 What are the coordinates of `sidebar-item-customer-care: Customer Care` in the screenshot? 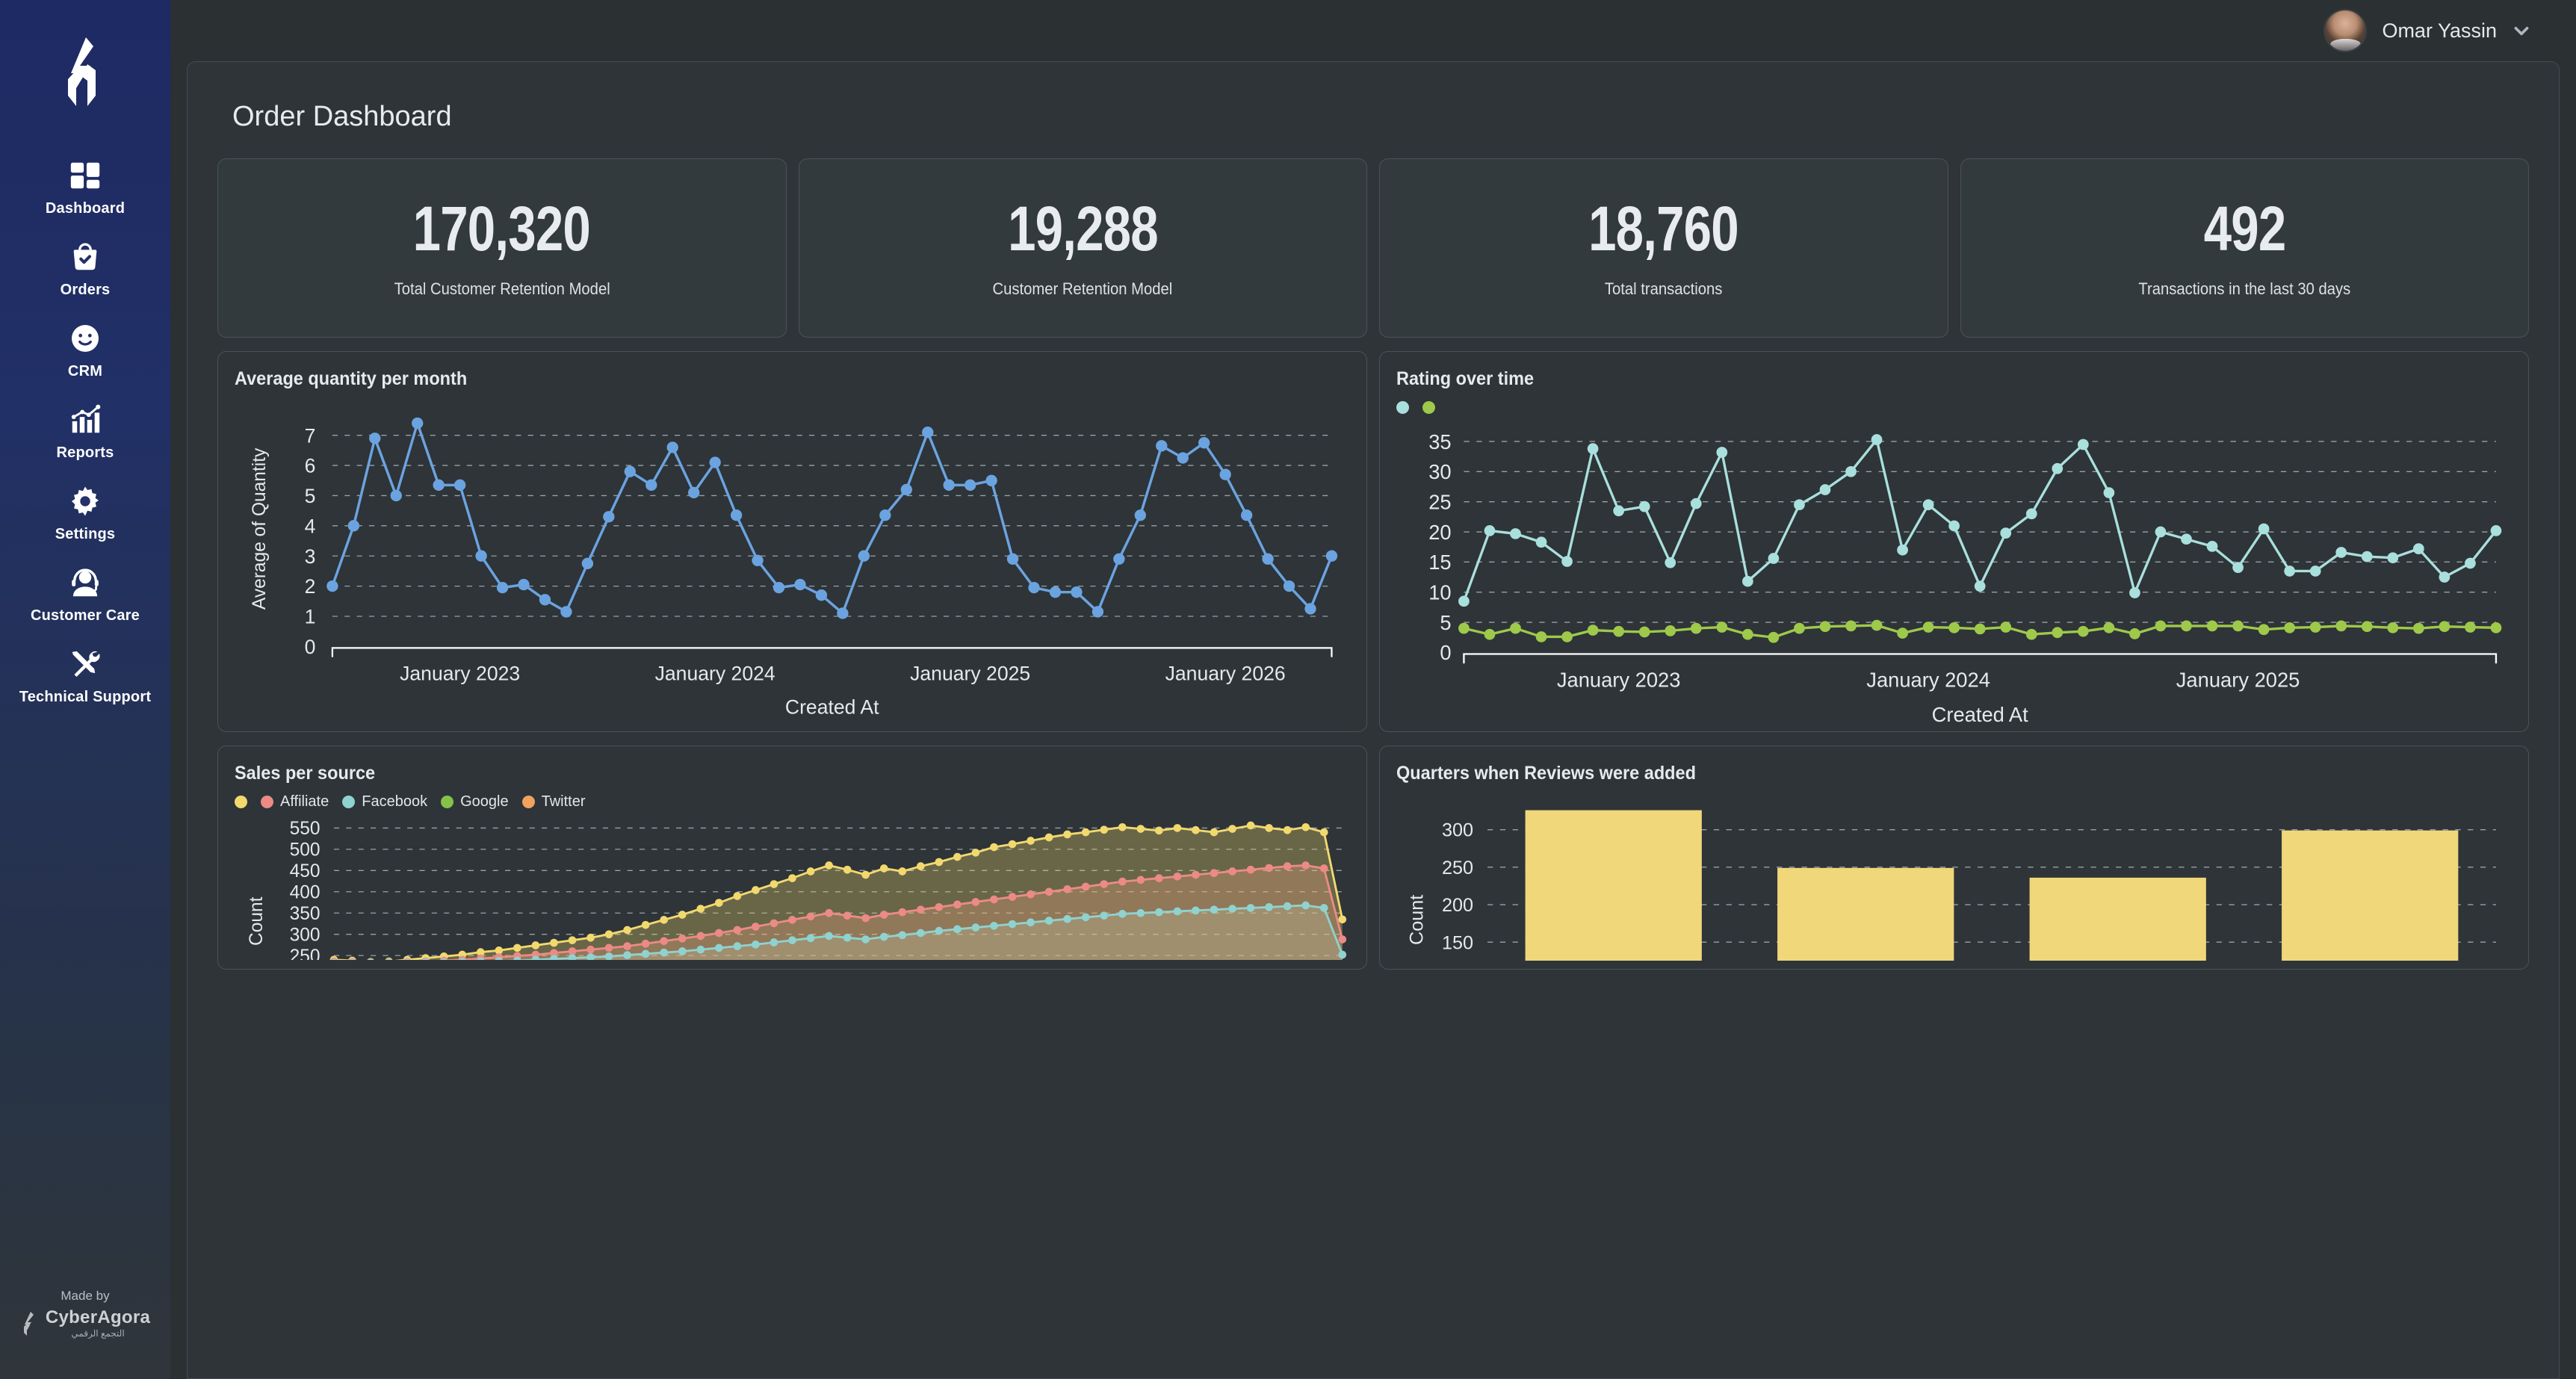 It's located at (85, 594).